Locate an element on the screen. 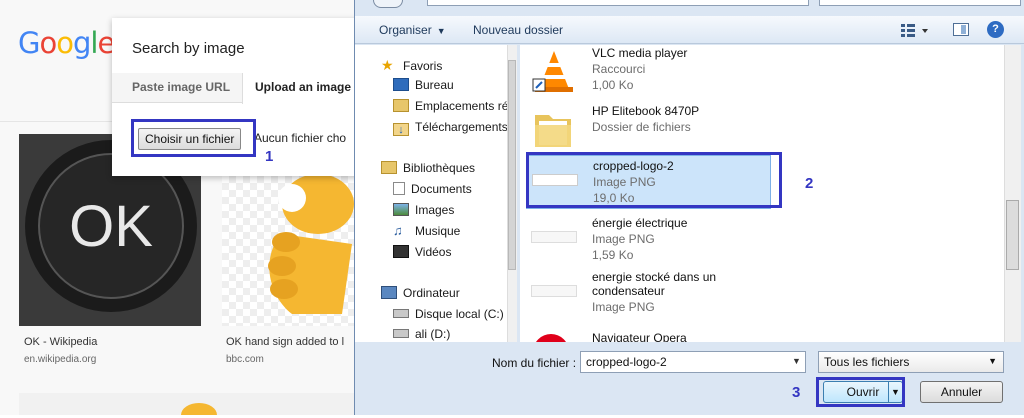  command-bar: Organiser ▼ Nouveau dossier ? is located at coordinates (689, 30).